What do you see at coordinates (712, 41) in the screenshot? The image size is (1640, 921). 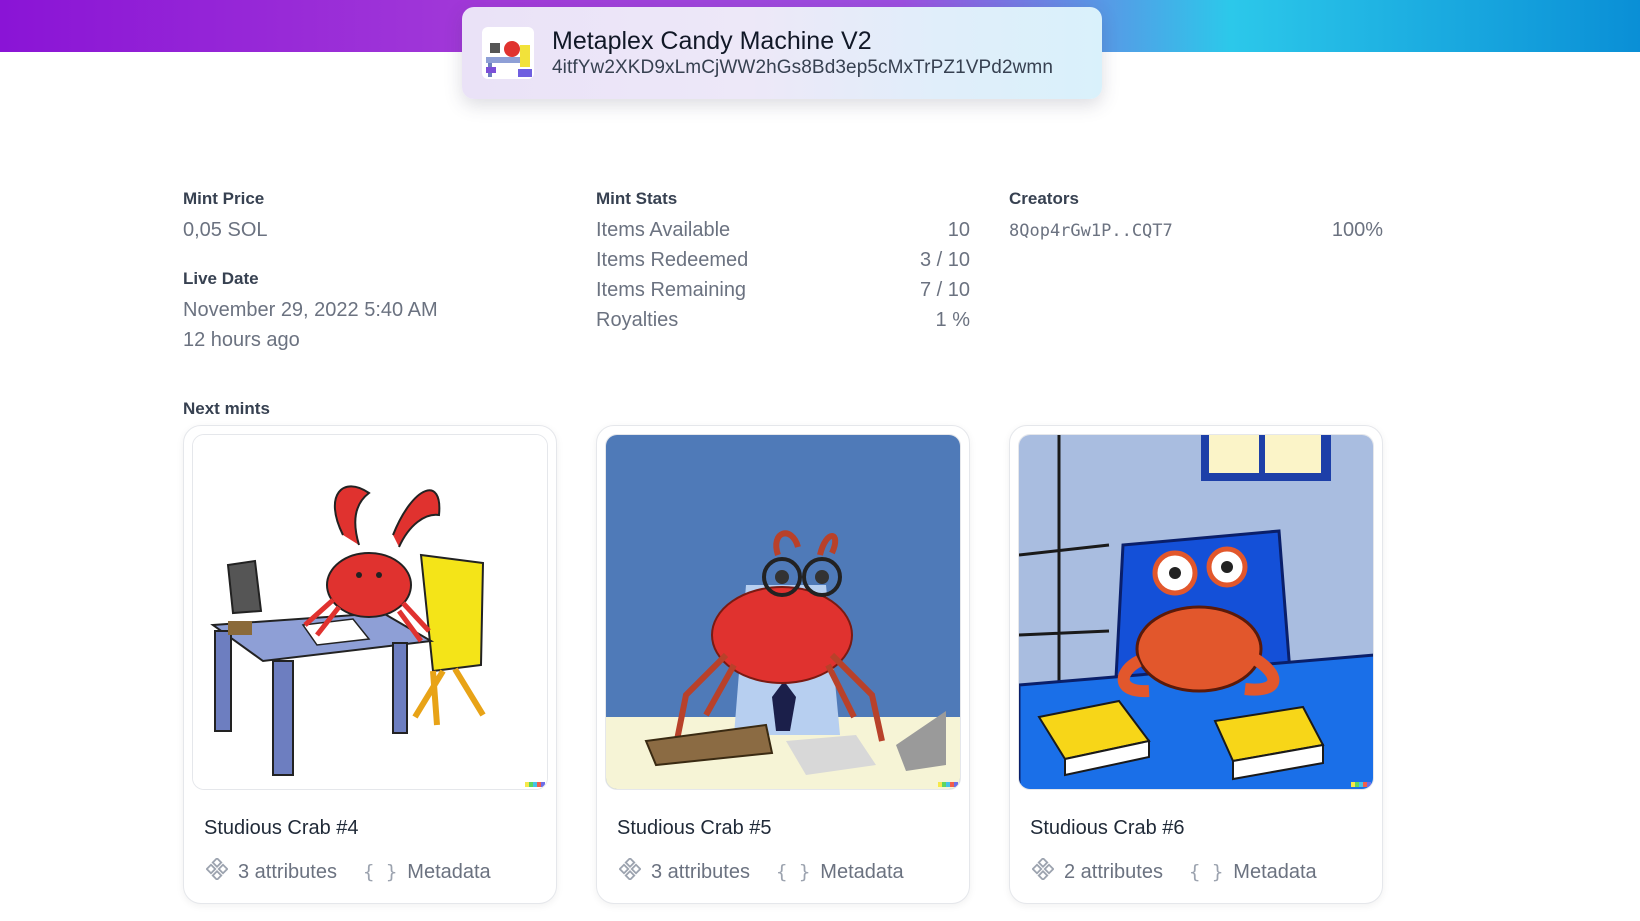 I see `page-title: Metaplex Candy Machine V2` at bounding box center [712, 41].